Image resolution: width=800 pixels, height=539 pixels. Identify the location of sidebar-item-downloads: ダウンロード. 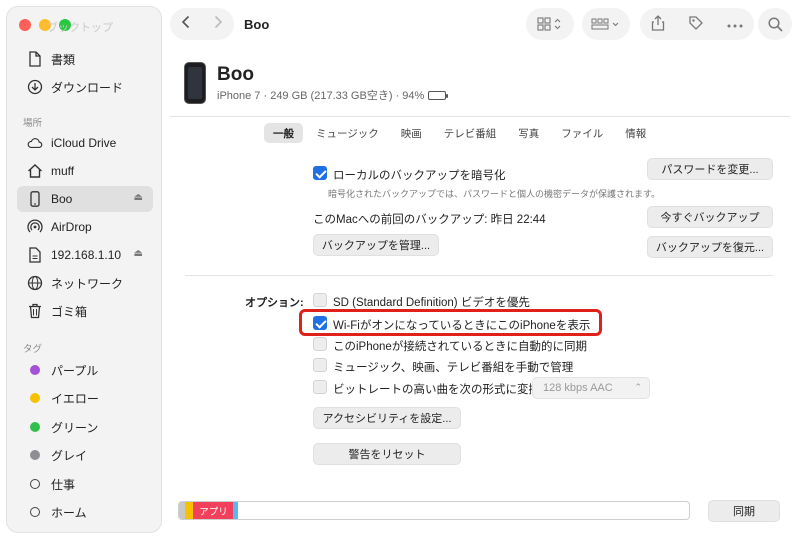
(85, 87).